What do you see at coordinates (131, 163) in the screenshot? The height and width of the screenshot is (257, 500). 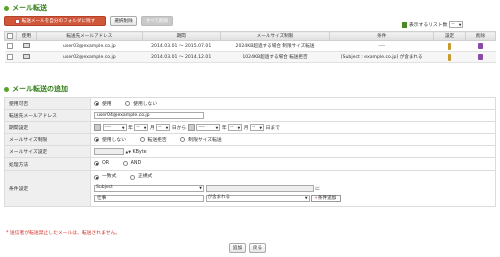 I see `method-and-option: AND` at bounding box center [131, 163].